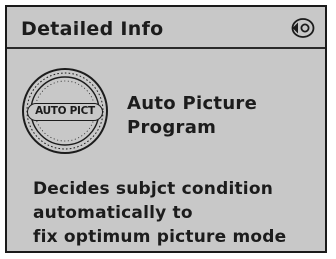  Describe the element at coordinates (113, 213) in the screenshot. I see `description-line: automatically to` at that location.